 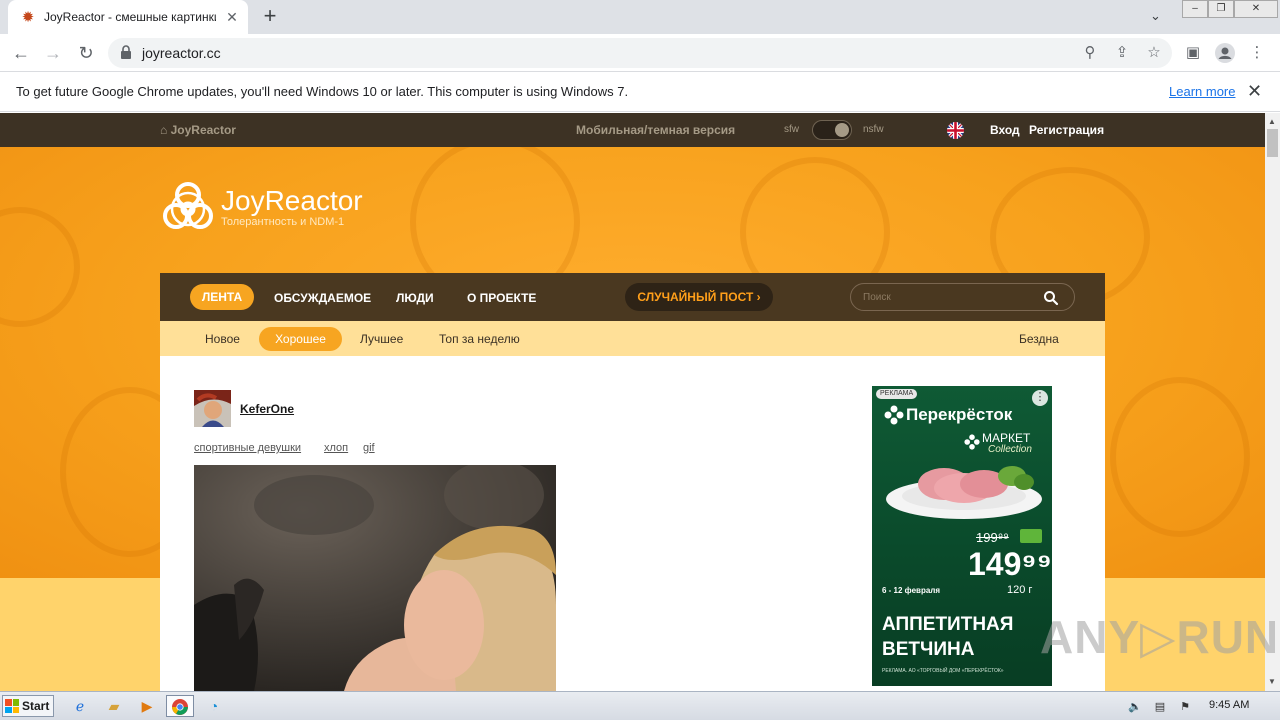 I want to click on start-label: Start, so click(x=36, y=706).